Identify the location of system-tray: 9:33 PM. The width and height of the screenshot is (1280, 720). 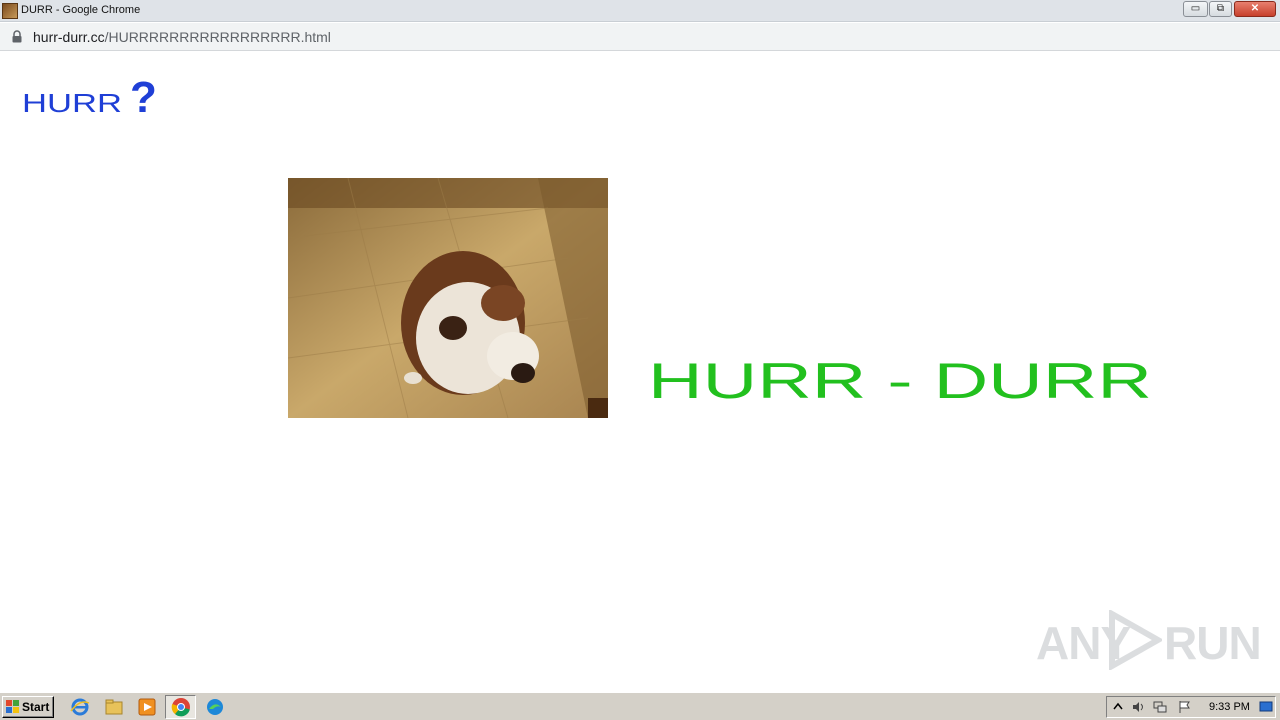
(1191, 707).